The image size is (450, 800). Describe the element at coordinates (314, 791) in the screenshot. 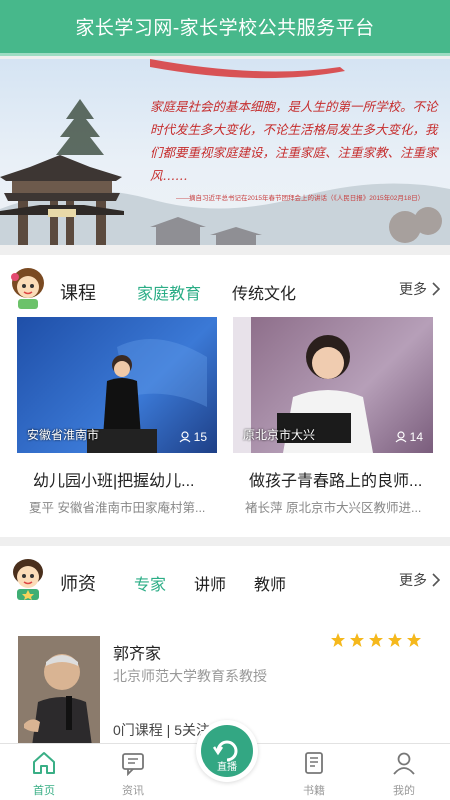

I see `tab-label: 书籍` at that location.